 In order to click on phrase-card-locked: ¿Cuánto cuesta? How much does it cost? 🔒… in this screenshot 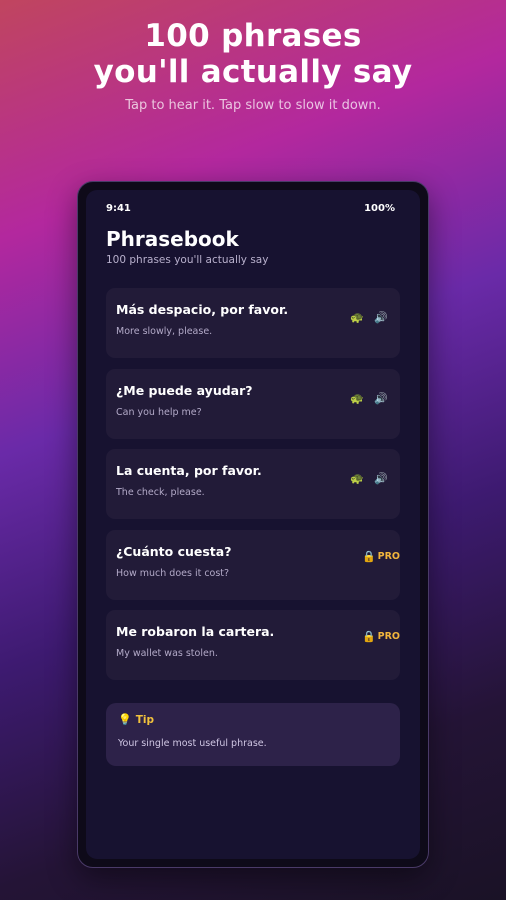, I will do `click(253, 564)`.